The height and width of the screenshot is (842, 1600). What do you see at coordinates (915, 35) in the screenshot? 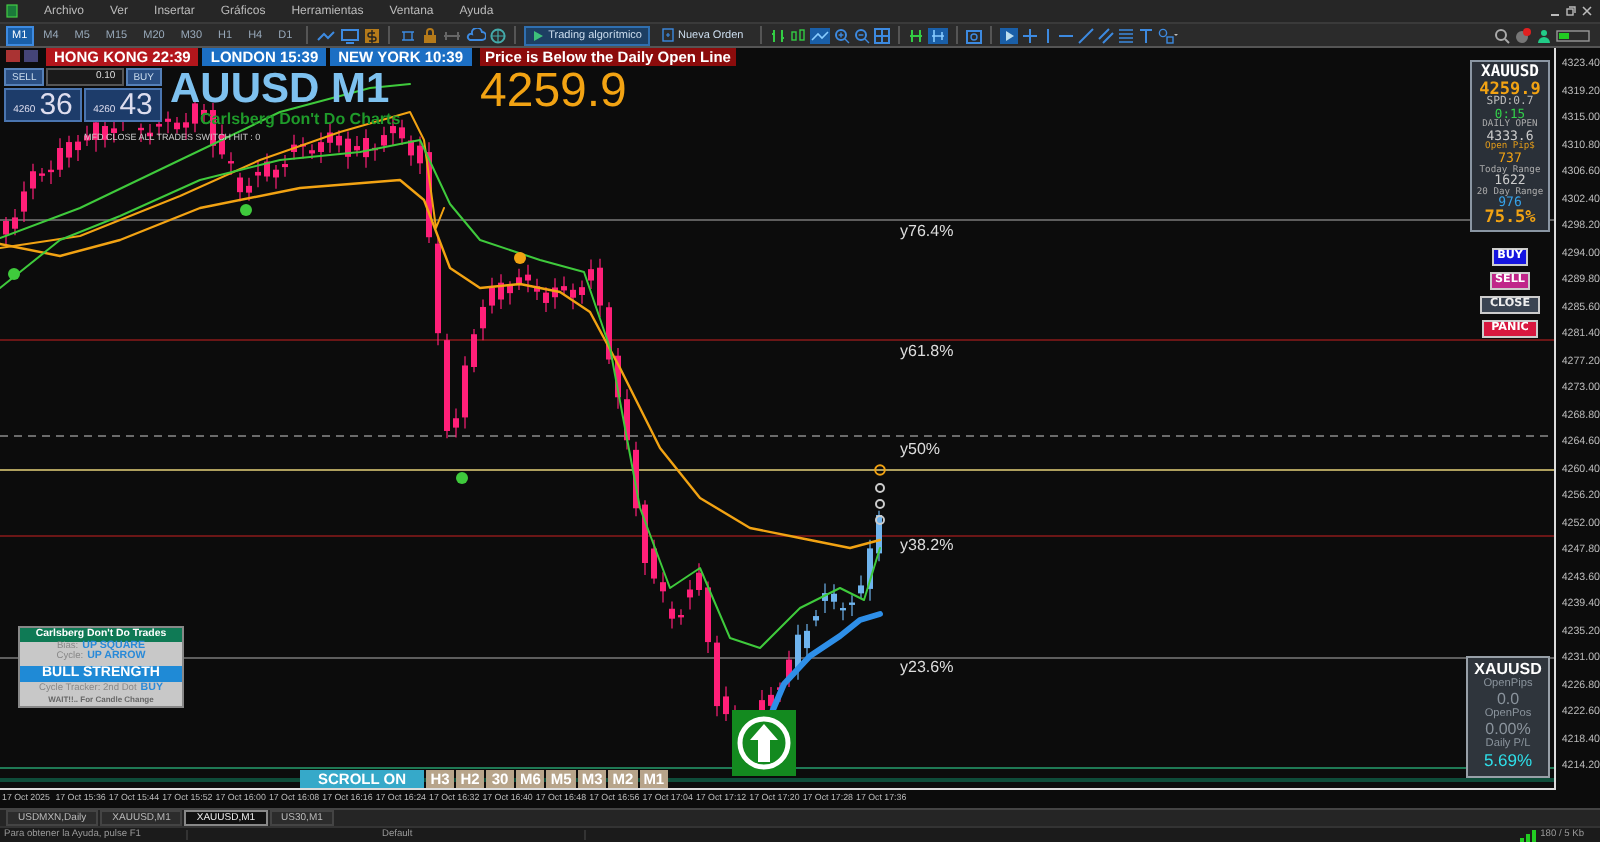
I see `autoscroll-icon` at bounding box center [915, 35].